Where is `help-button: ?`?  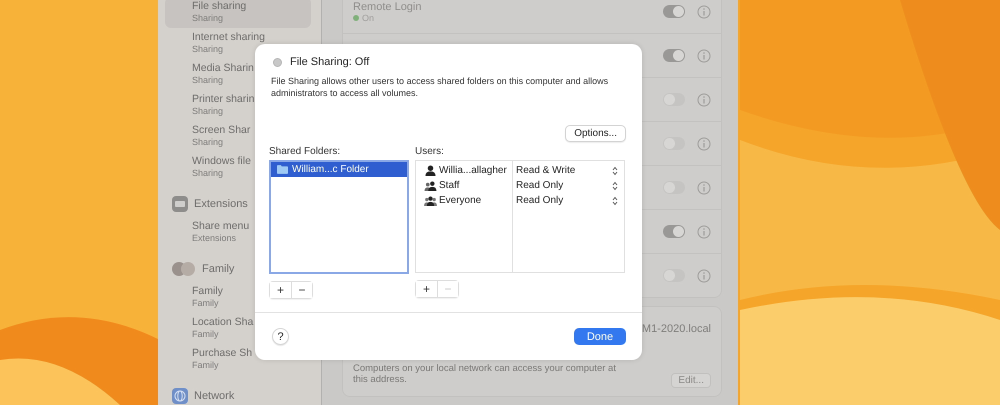
help-button: ? is located at coordinates (280, 336).